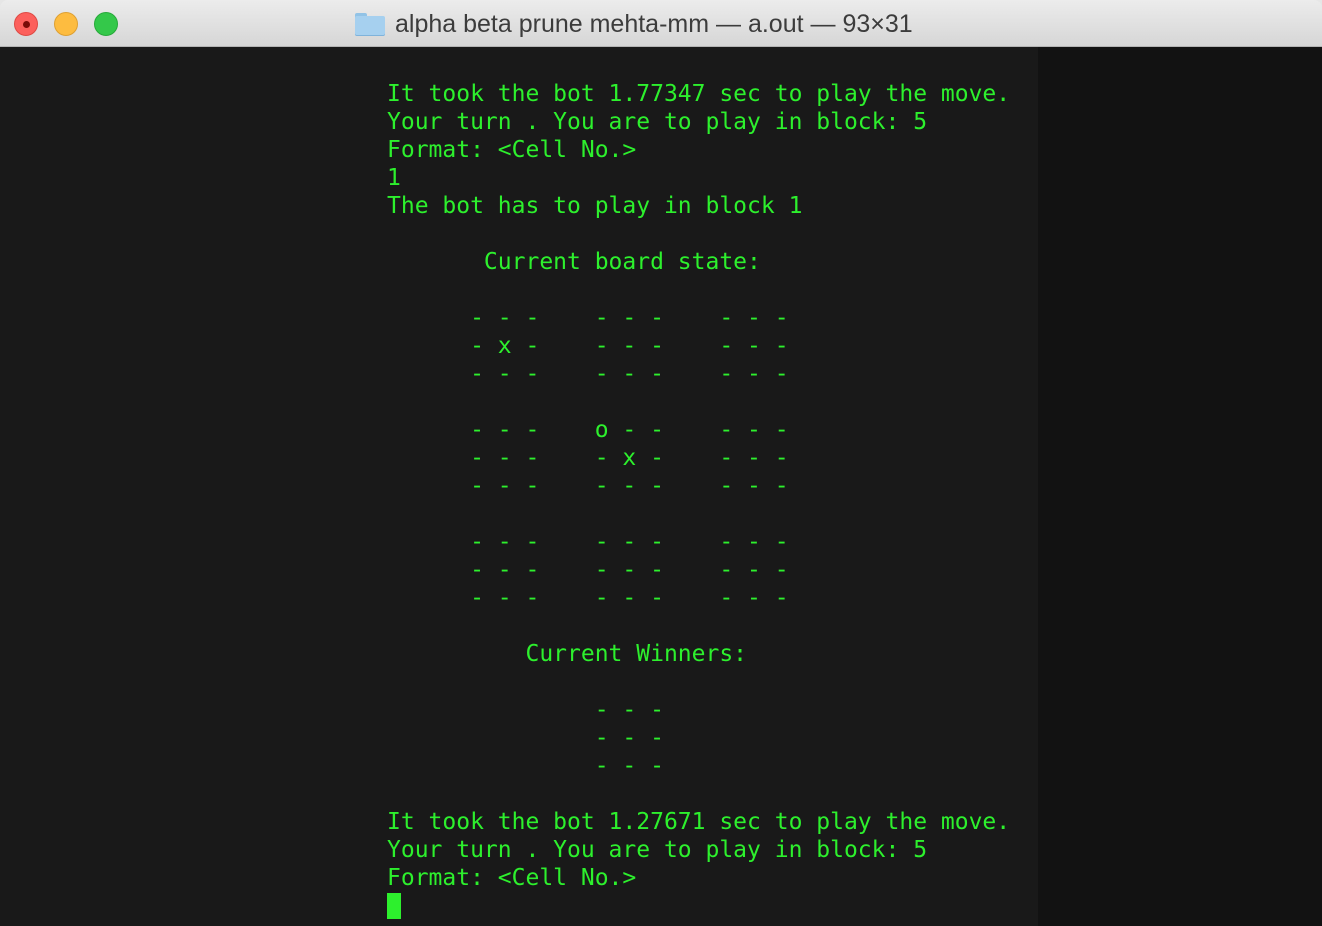 This screenshot has height=926, width=1322. Describe the element at coordinates (698, 906) in the screenshot. I see `prompt-line` at that location.